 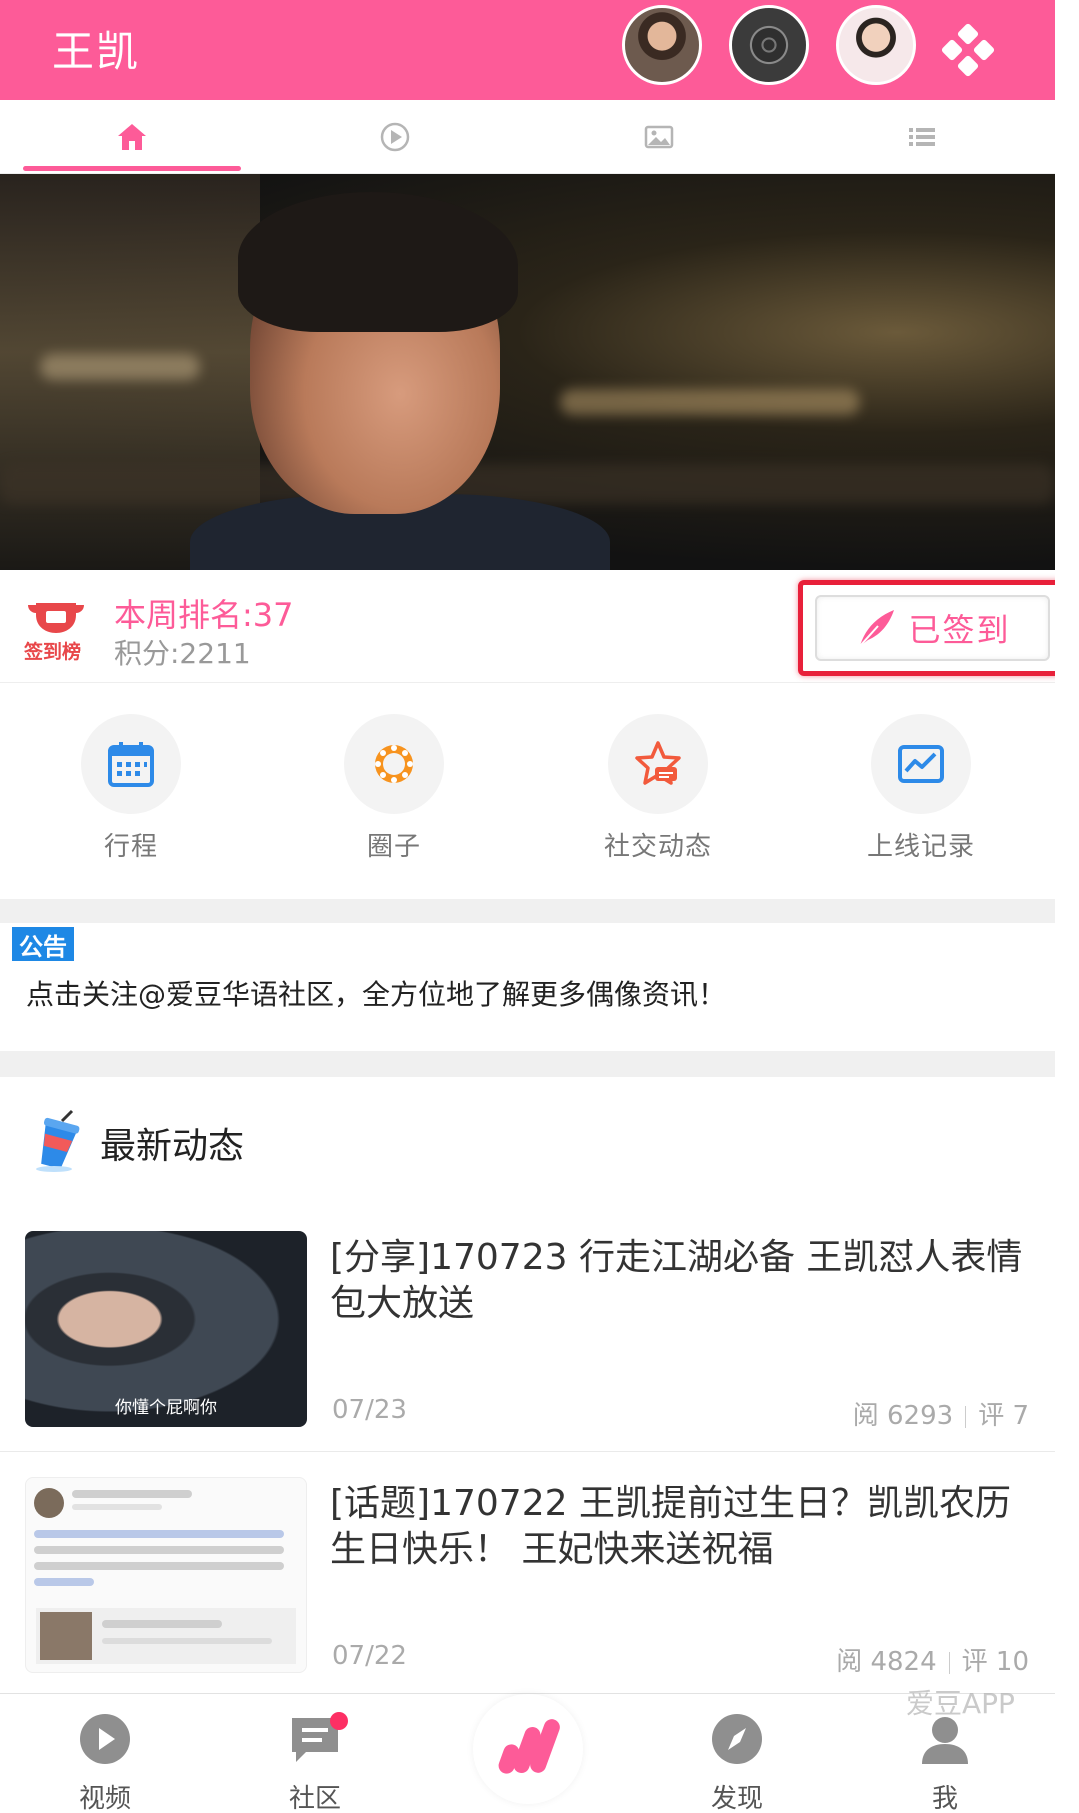 What do you see at coordinates (921, 799) in the screenshot?
I see `quick-item-online-record: 上线记录` at bounding box center [921, 799].